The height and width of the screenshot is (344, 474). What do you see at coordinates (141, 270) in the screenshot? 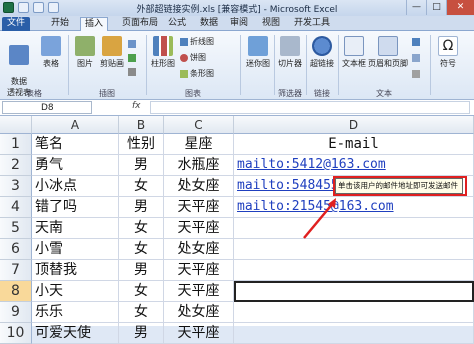
I see `cell-b7: 男` at bounding box center [141, 270].